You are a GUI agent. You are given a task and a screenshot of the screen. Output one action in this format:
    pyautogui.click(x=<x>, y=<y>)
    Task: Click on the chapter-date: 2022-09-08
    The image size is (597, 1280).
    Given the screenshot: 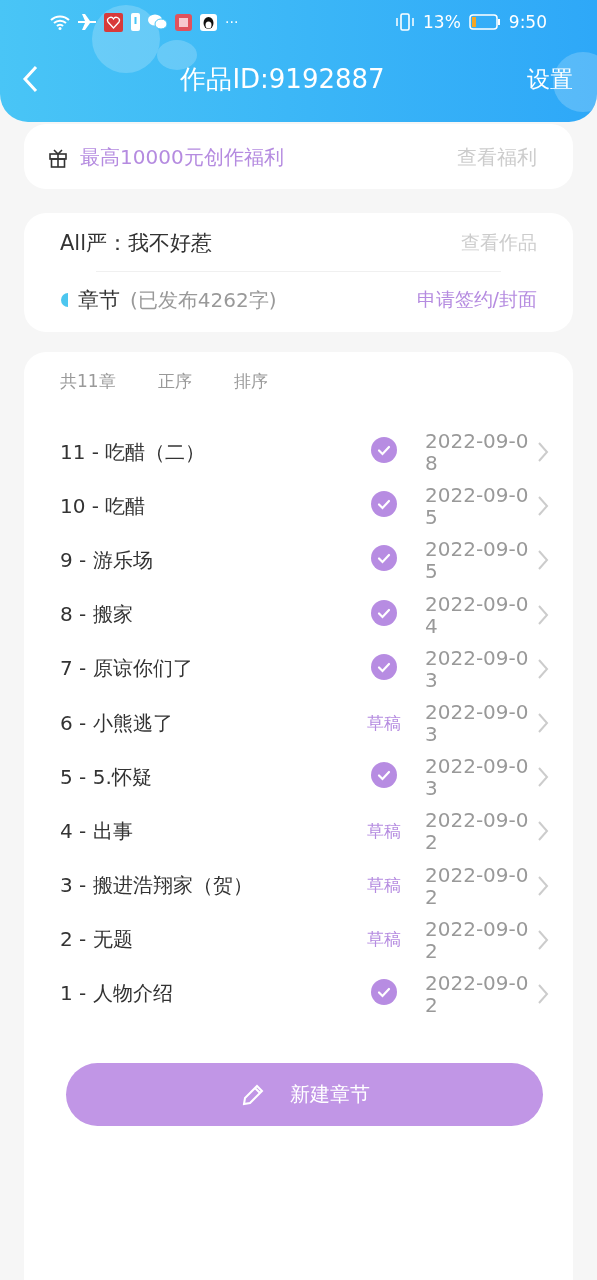 What is the action you would take?
    pyautogui.click(x=477, y=452)
    